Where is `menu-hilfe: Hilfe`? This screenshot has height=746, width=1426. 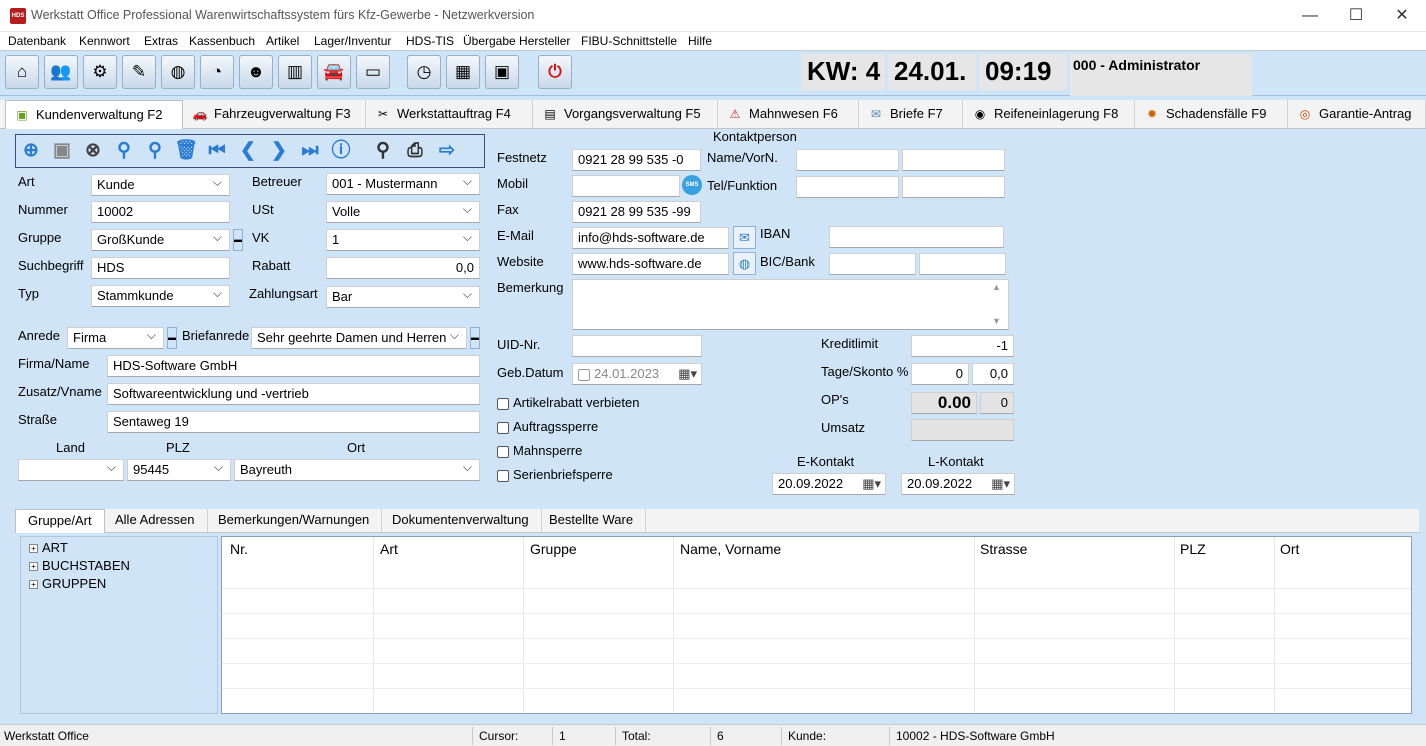 menu-hilfe: Hilfe is located at coordinates (700, 41).